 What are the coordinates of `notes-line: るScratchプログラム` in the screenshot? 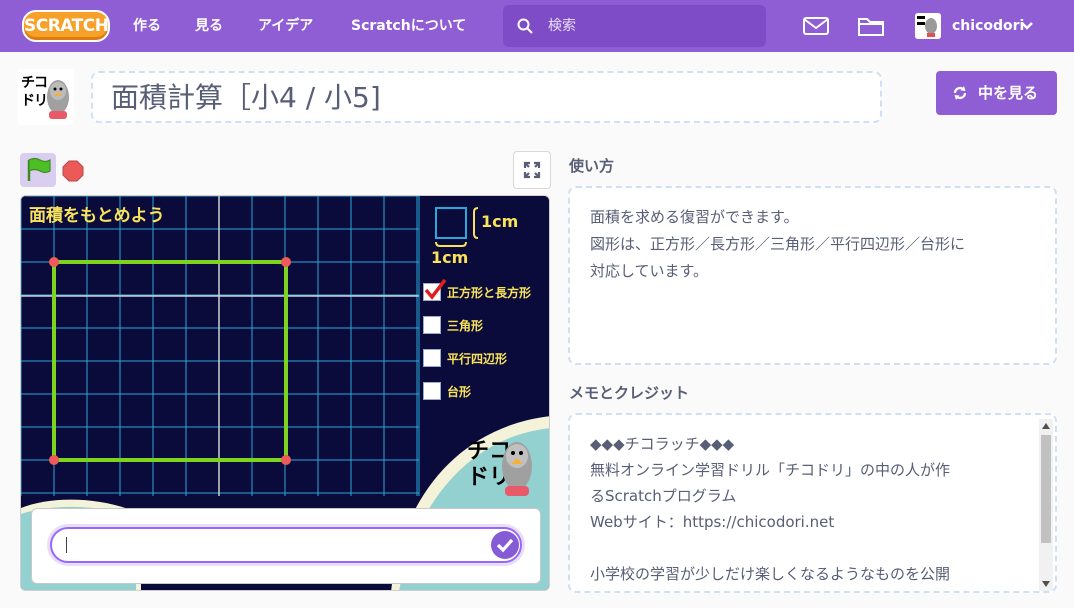 It's located at (663, 496).